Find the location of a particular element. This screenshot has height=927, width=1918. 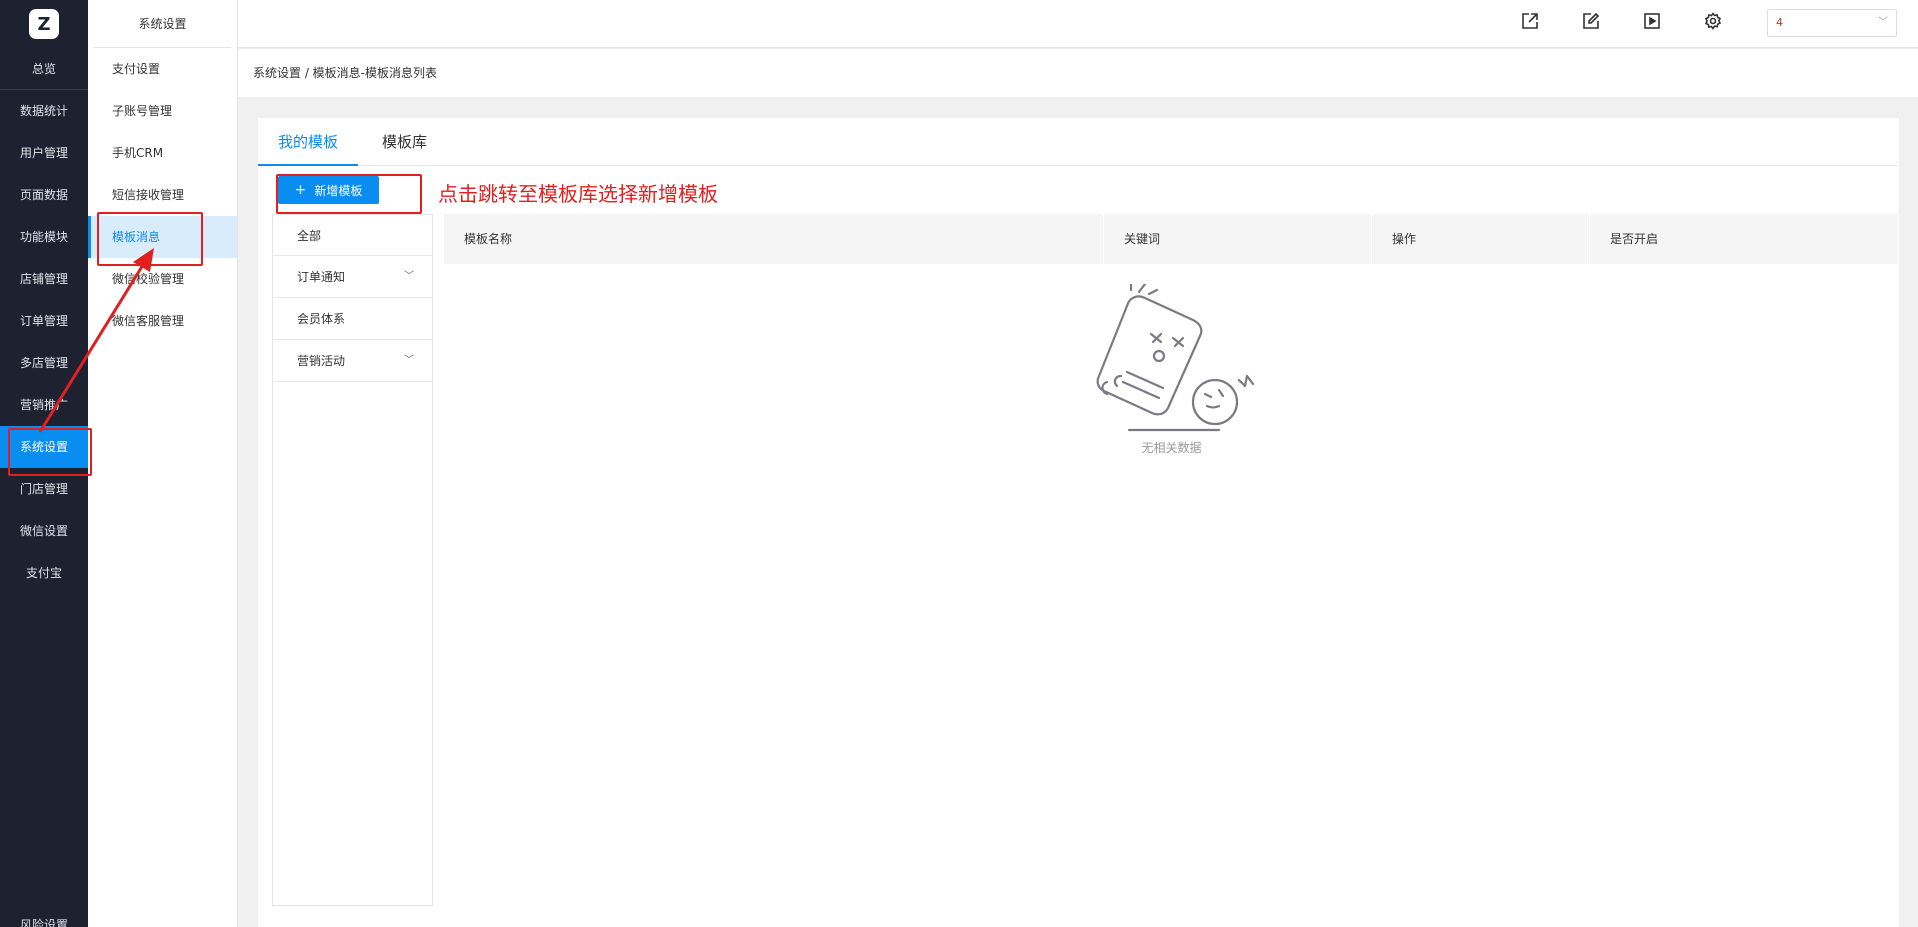

category-label: 全部 is located at coordinates (309, 236).